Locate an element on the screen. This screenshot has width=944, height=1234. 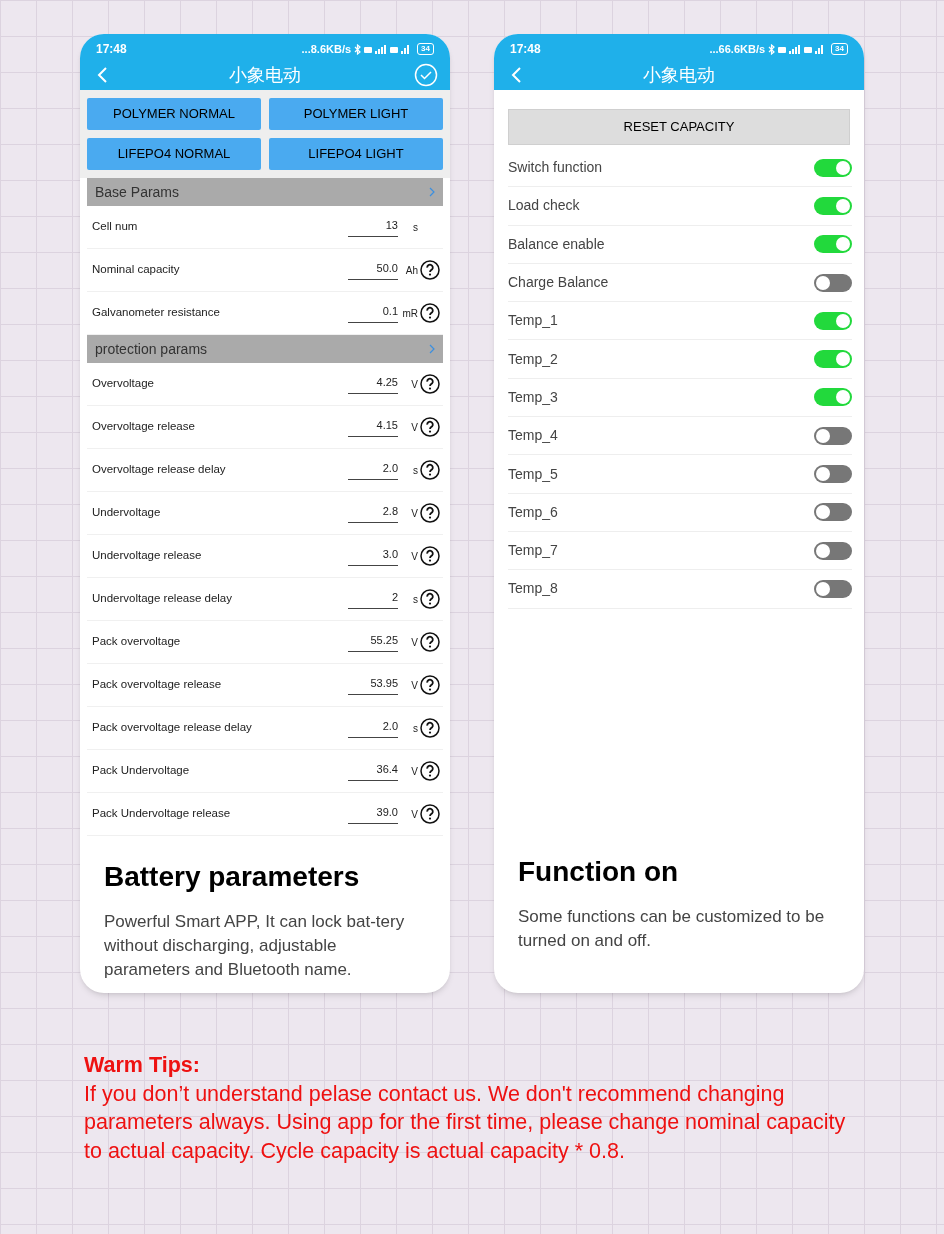
network-speed: ...66.6KB/s is located at coordinates (737, 49).